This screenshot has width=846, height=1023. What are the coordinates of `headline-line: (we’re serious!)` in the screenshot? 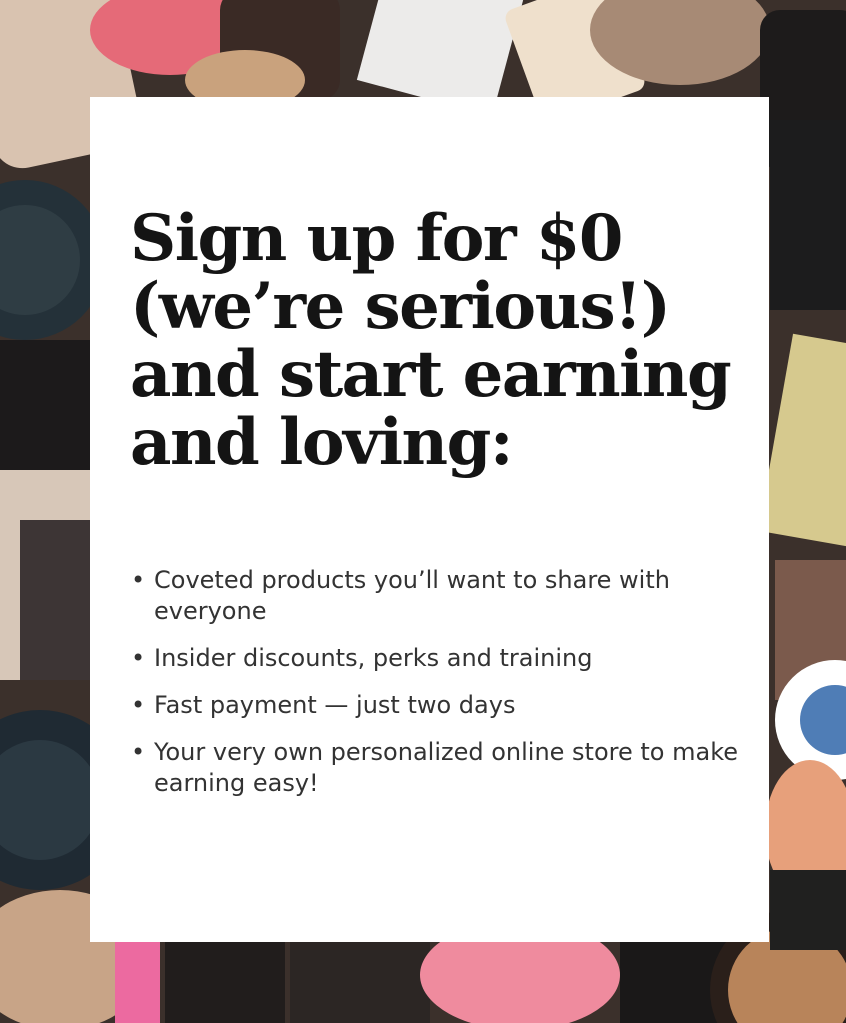 It's located at (400, 306).